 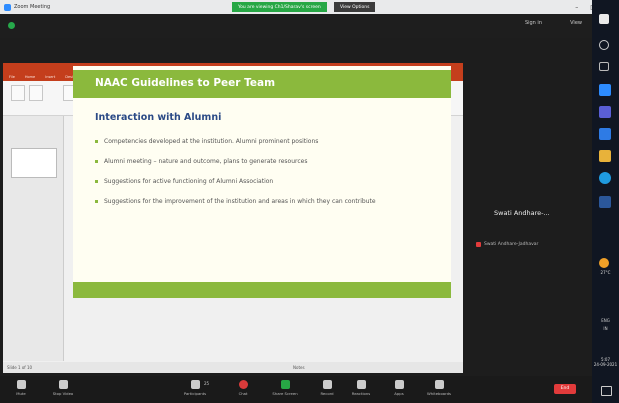 I want to click on weather-icon, so click(x=604, y=263).